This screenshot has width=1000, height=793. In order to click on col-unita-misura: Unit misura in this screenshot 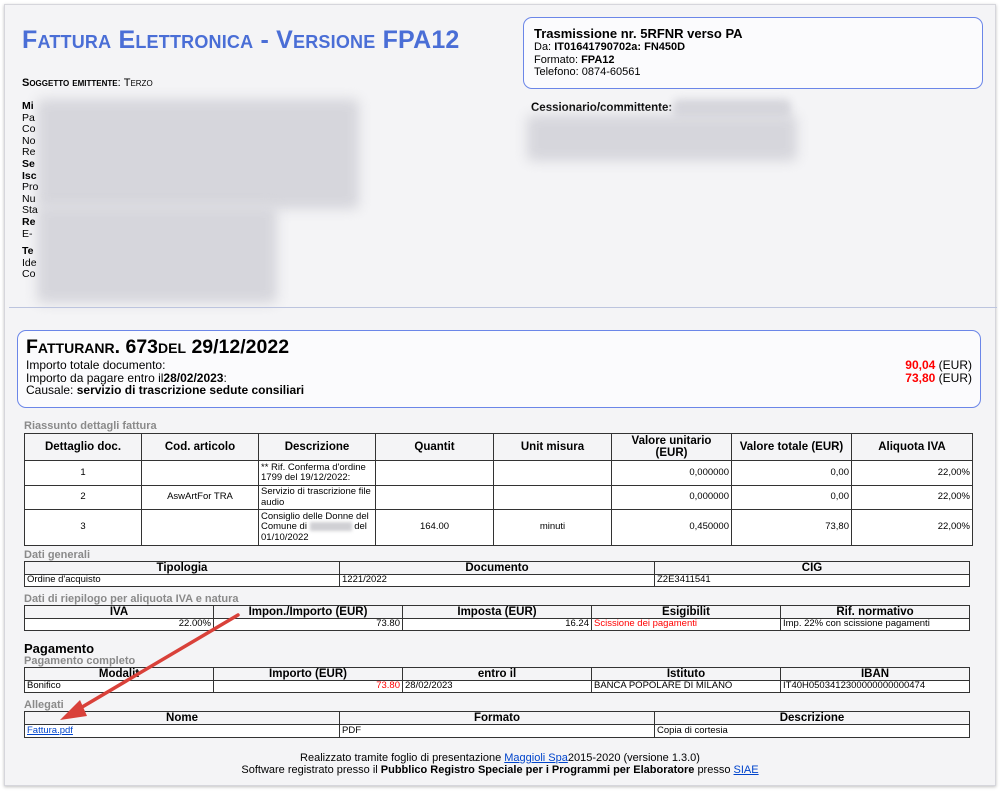, I will do `click(552, 447)`.